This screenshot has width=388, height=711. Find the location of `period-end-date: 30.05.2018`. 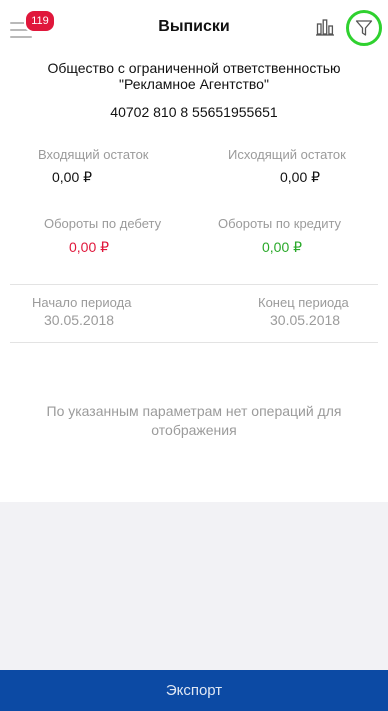

period-end-date: 30.05.2018 is located at coordinates (305, 320).